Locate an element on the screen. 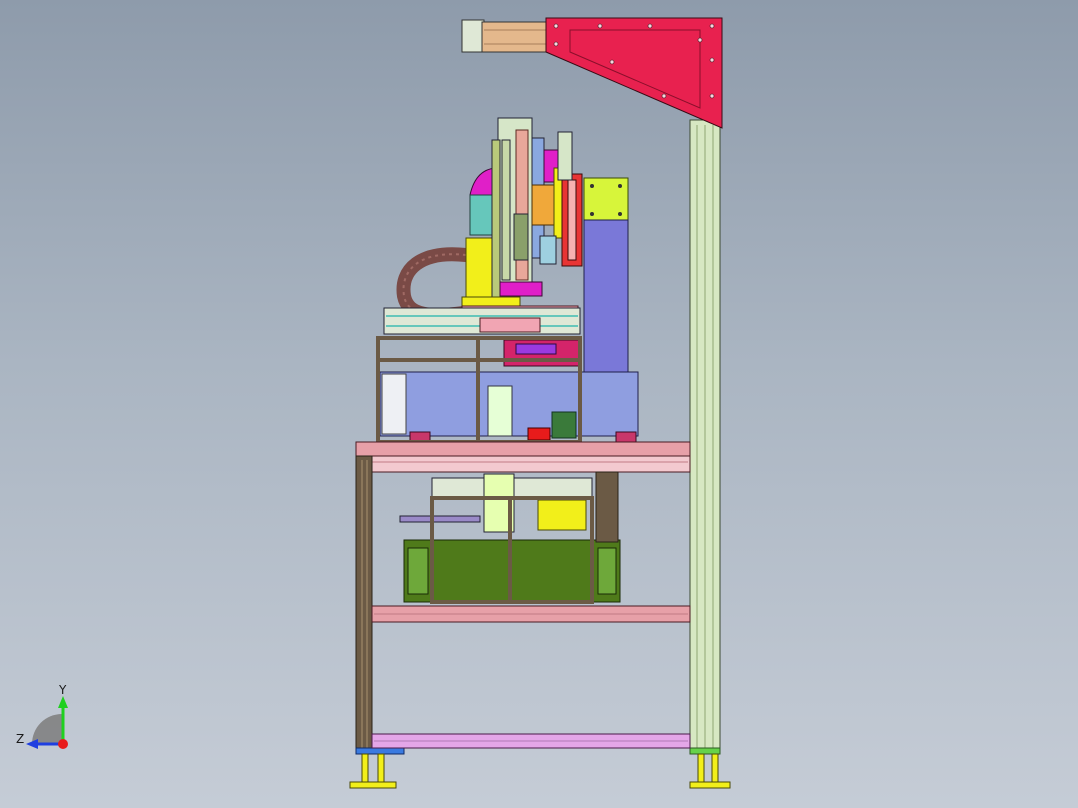 The height and width of the screenshot is (808, 1078). y-axis-label: Y is located at coordinates (63, 690).